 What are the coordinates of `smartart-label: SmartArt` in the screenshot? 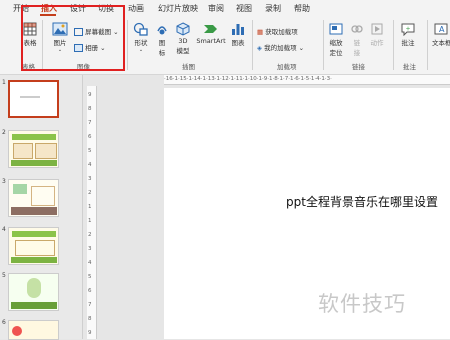 It's located at (211, 41).